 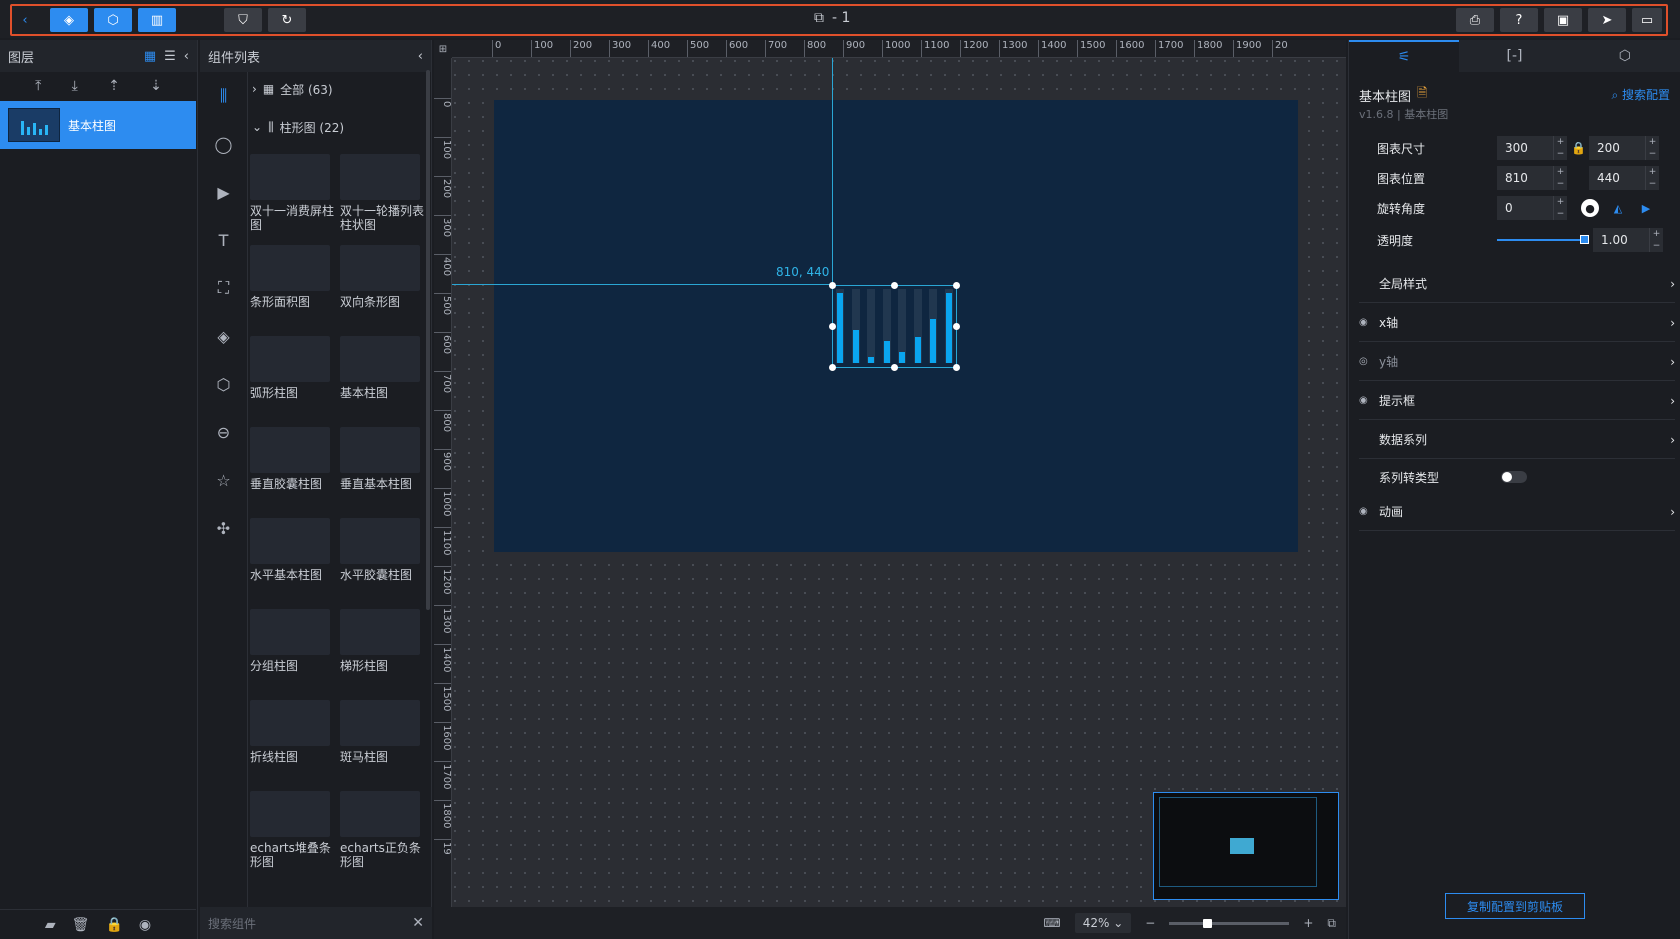 What do you see at coordinates (1150, 923) in the screenshot?
I see `zoom-out-icon: −` at bounding box center [1150, 923].